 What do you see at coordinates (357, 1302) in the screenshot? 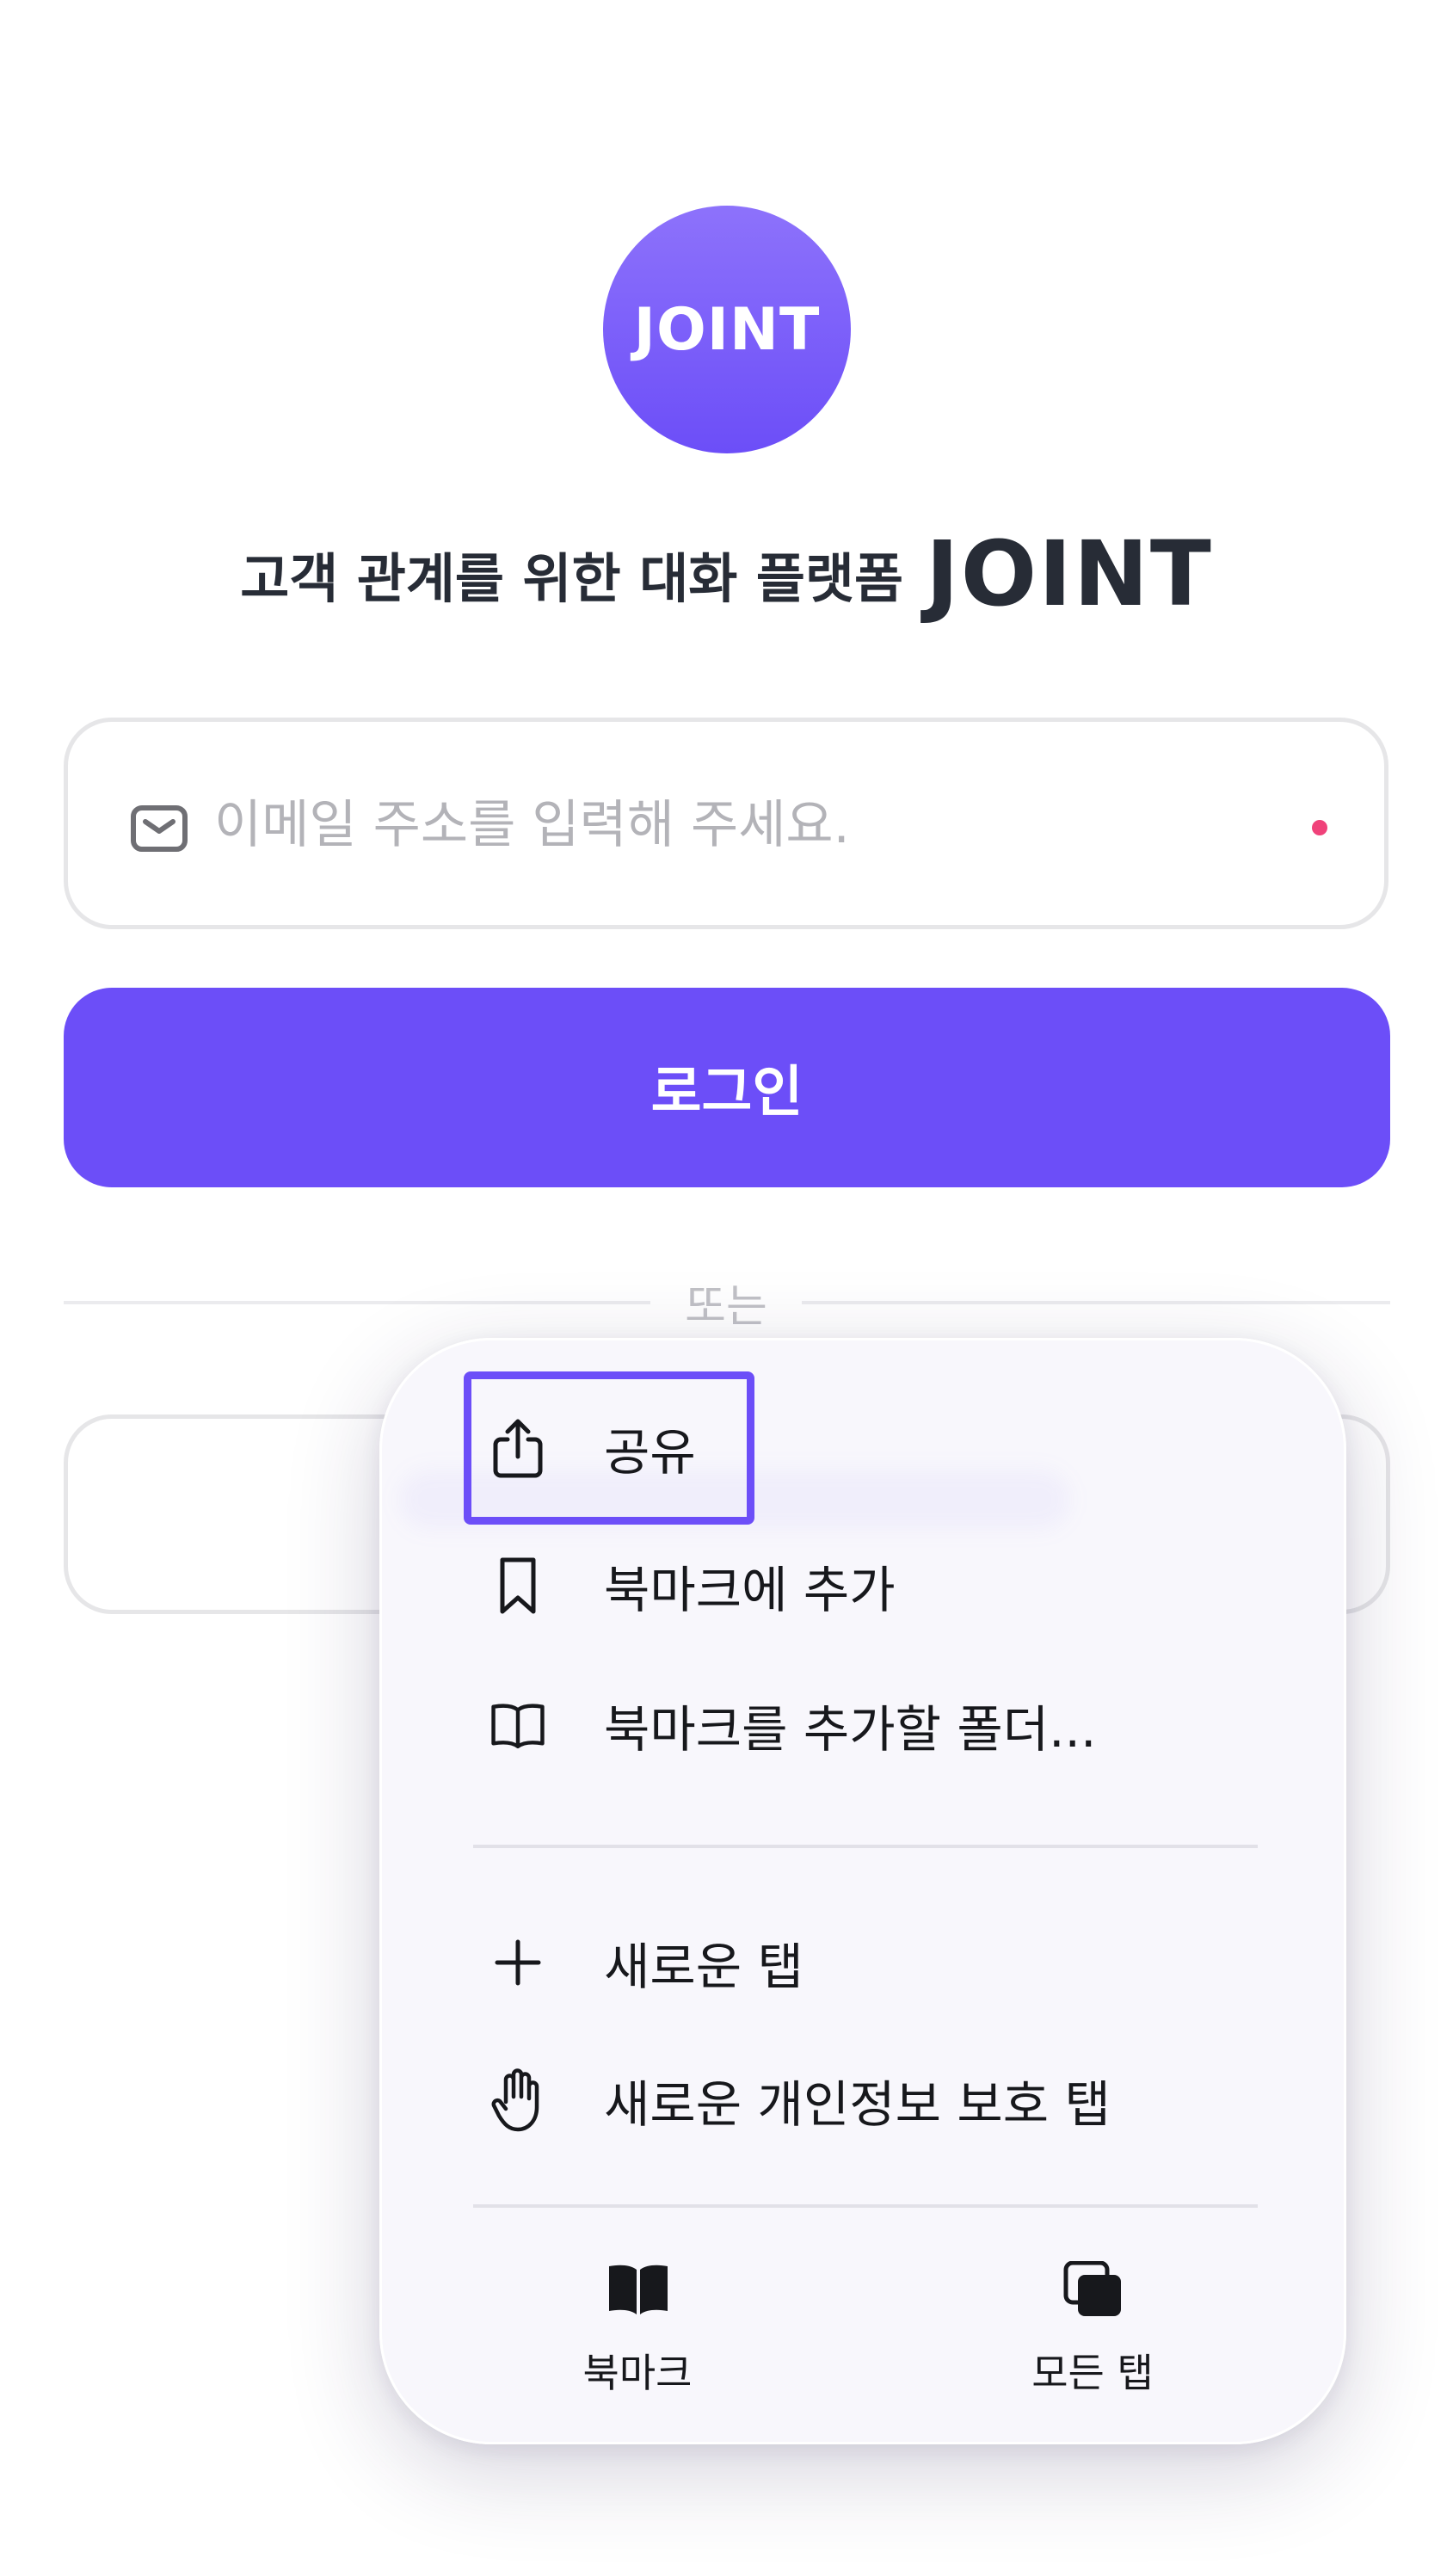
I see `divider-left` at bounding box center [357, 1302].